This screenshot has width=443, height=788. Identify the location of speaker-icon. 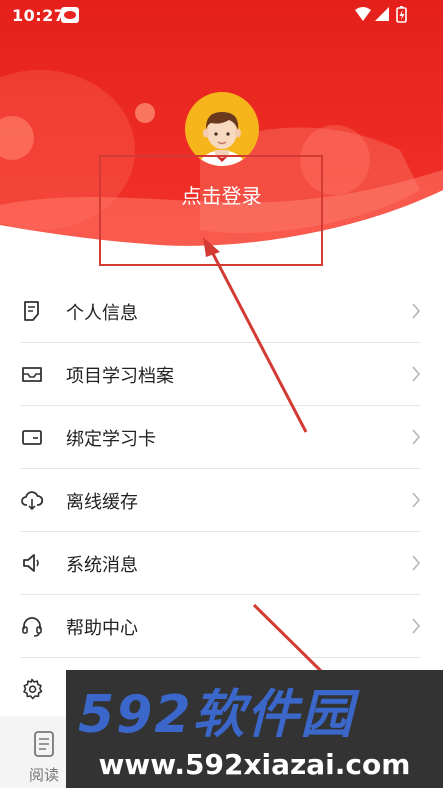
(31, 563).